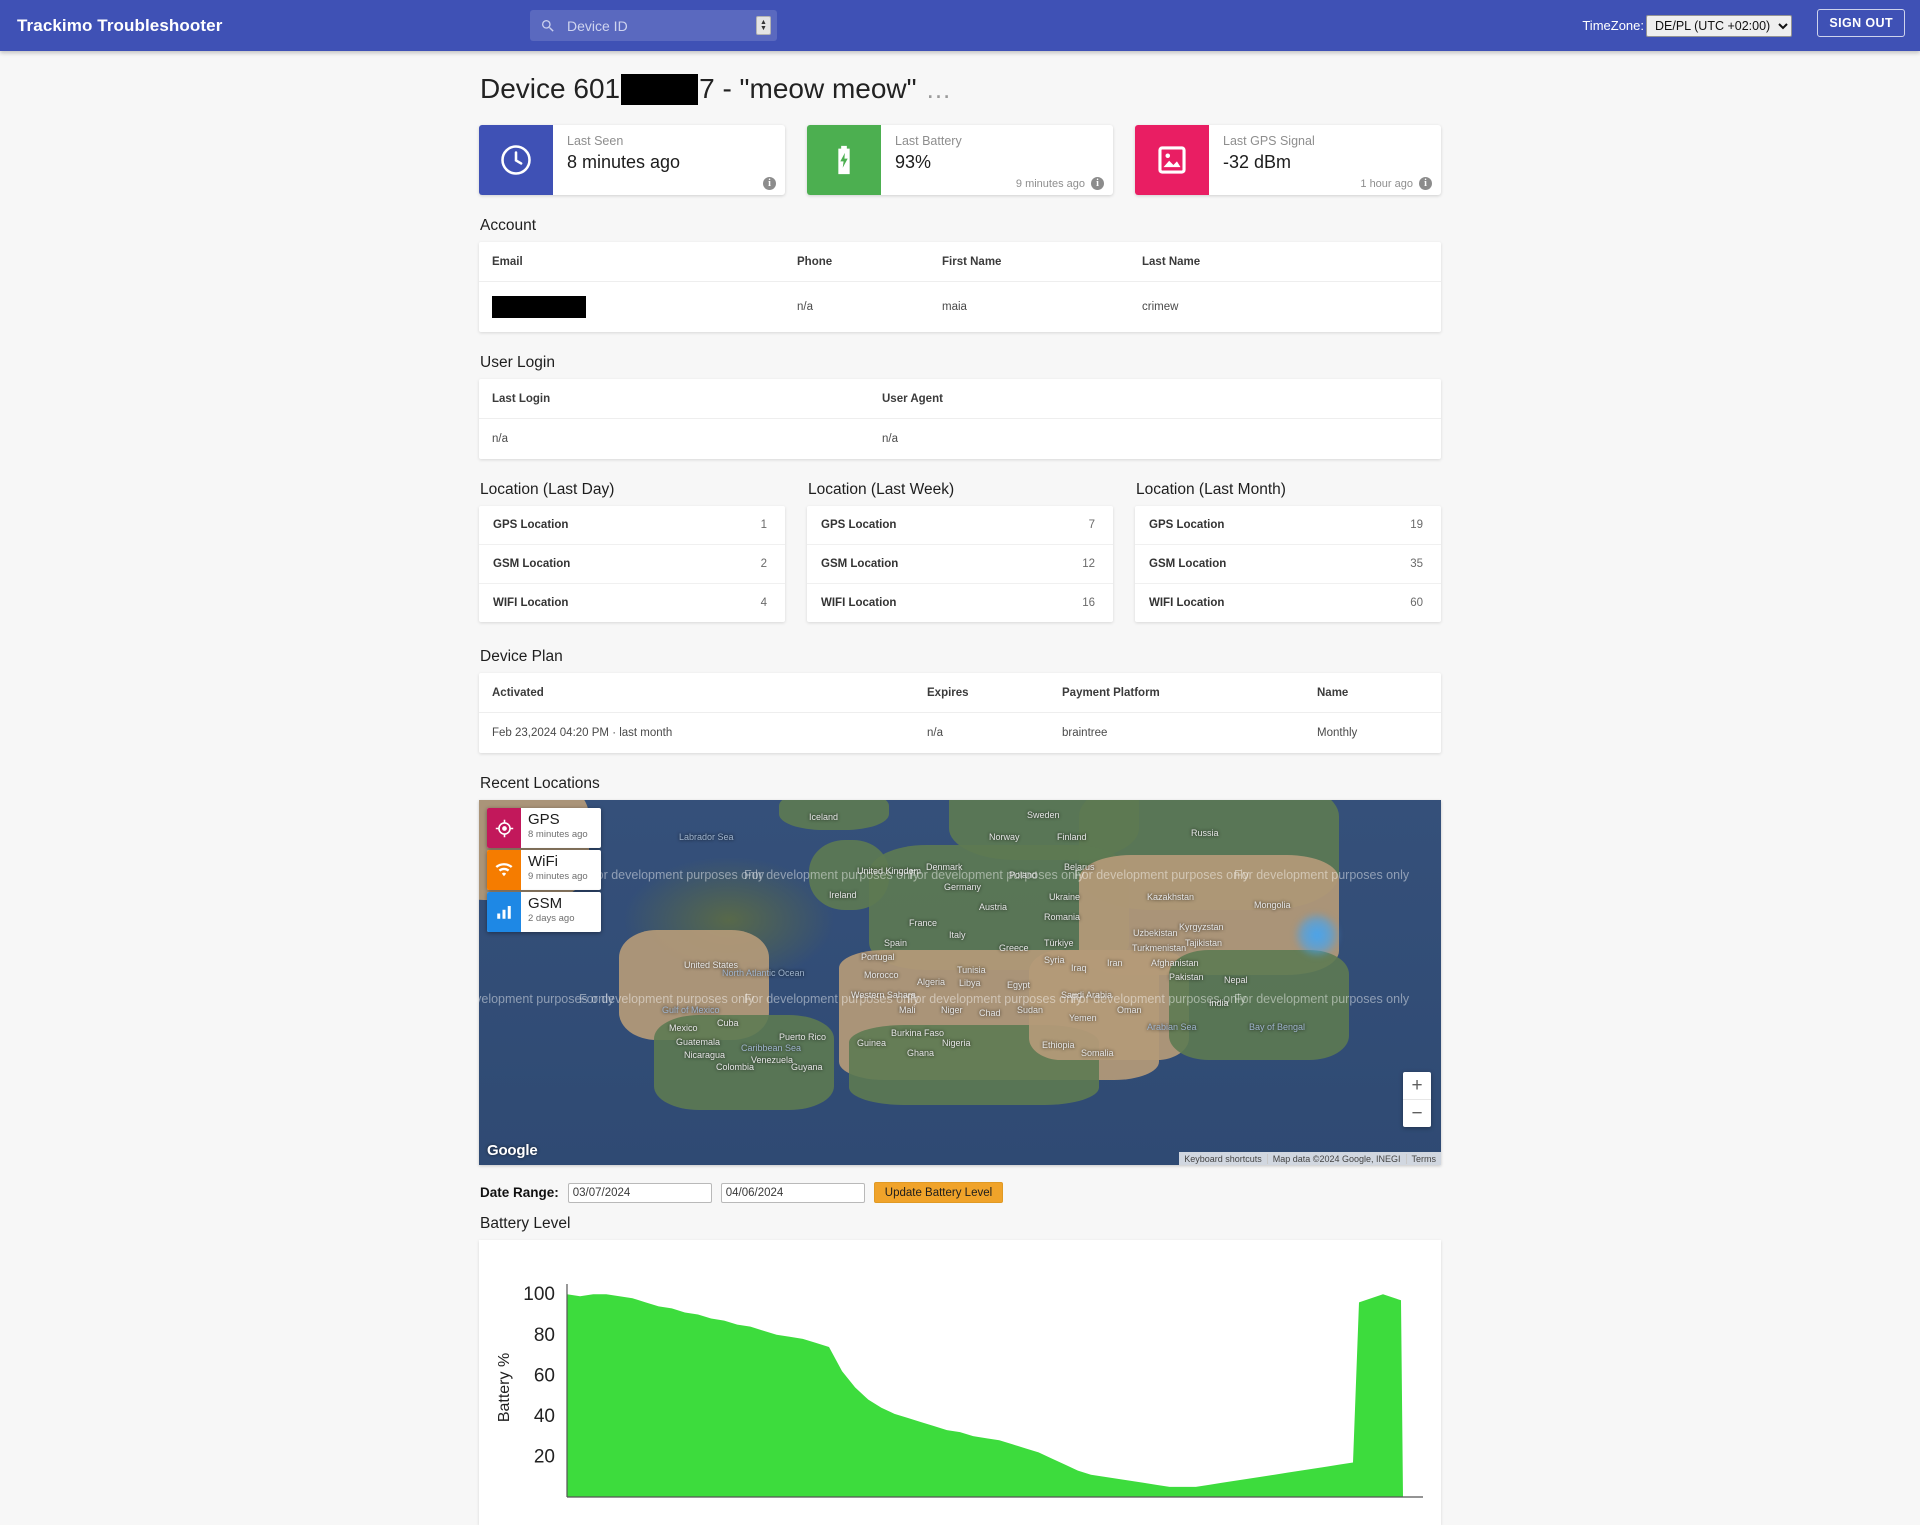 Image resolution: width=1920 pixels, height=1525 pixels. Describe the element at coordinates (1337, 733) in the screenshot. I see `cell-plan-name: Monthly` at that location.